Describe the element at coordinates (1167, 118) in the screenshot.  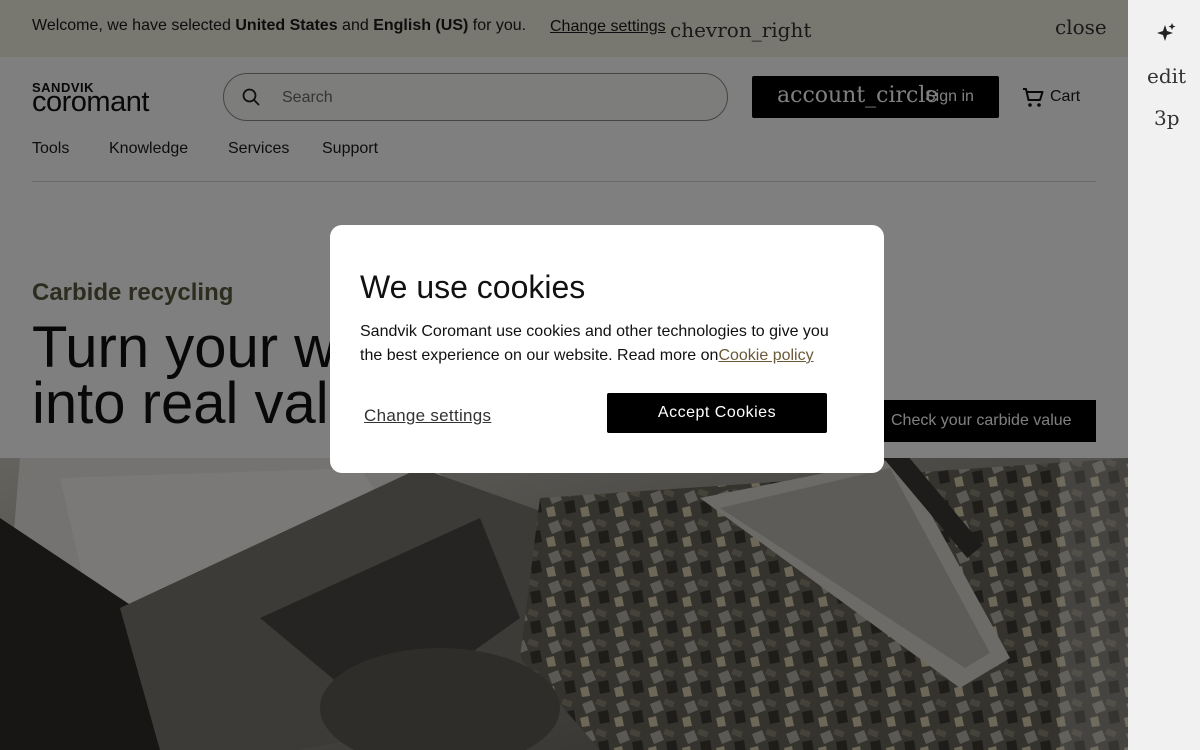
I see `3p-icon: 3p` at that location.